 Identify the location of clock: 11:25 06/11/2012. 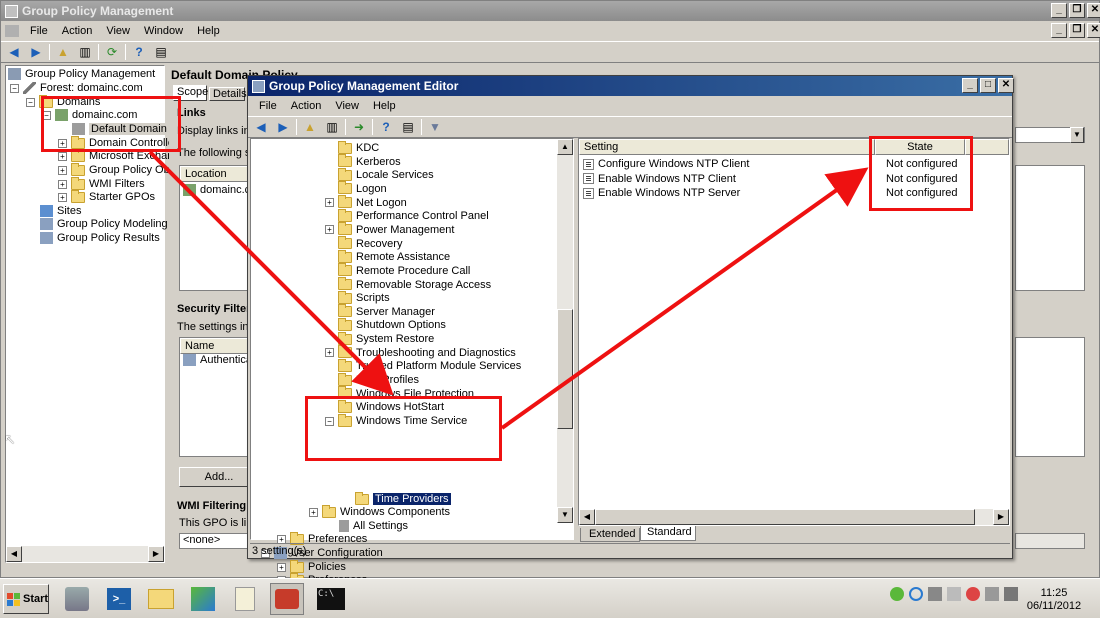
(1054, 600).